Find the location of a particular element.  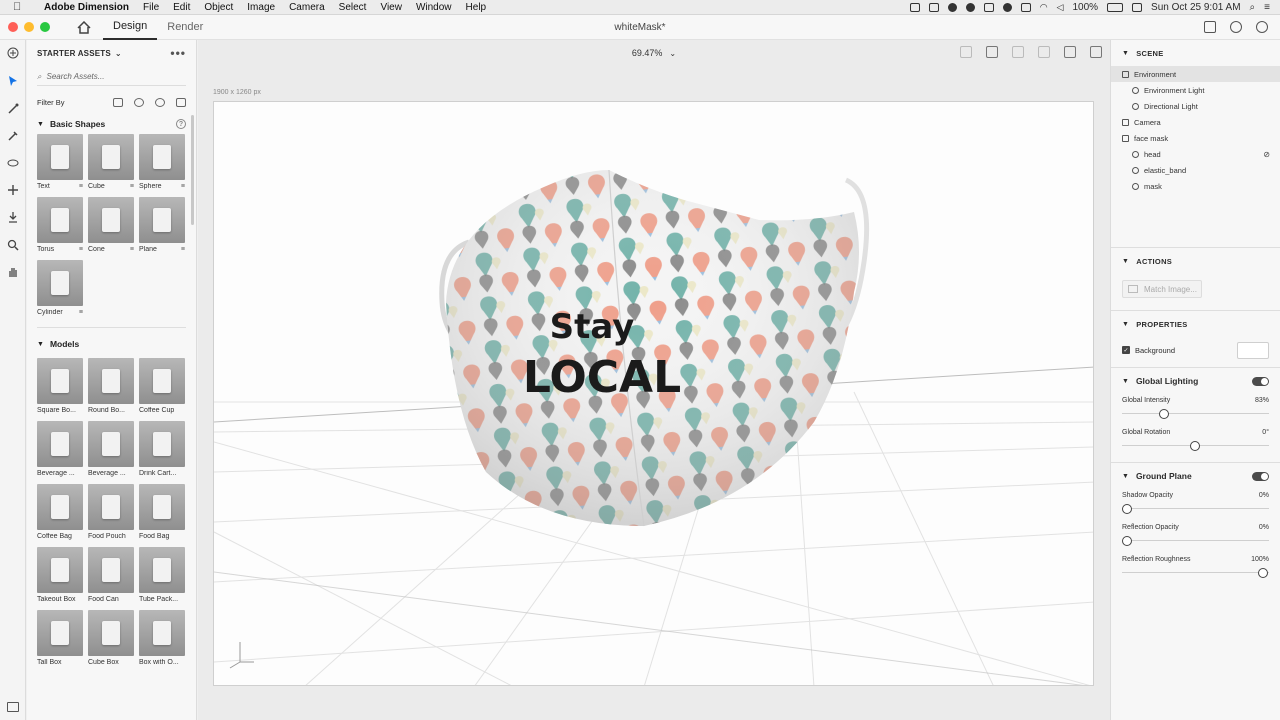

scene-item: Camera is located at coordinates (1195, 122).